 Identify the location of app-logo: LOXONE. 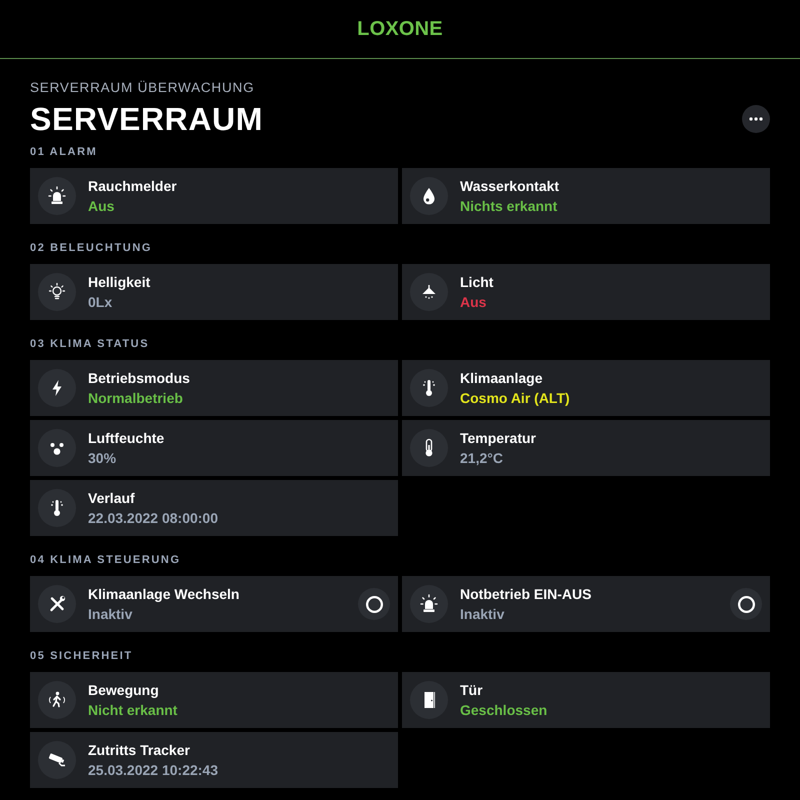
(400, 29).